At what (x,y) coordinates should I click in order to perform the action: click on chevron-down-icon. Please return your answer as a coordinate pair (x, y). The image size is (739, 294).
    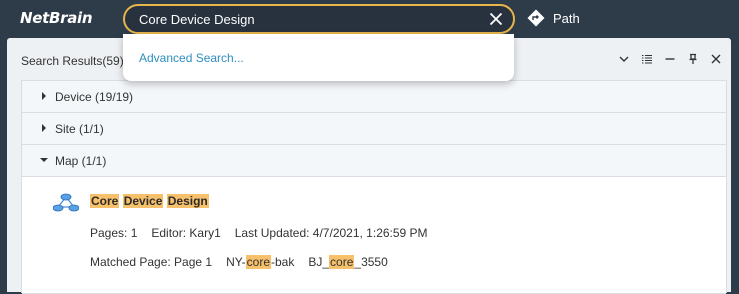
    Looking at the image, I should click on (624, 59).